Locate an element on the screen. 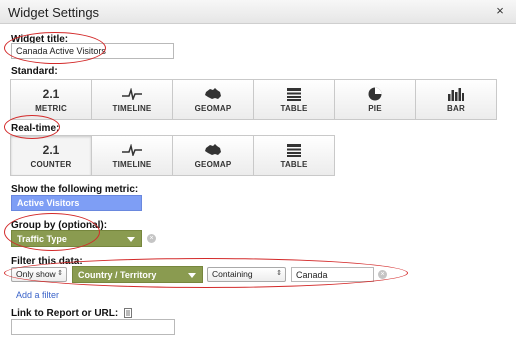 This screenshot has height=343, width=516. realtime-timeline-label: TIMELINE is located at coordinates (132, 164).